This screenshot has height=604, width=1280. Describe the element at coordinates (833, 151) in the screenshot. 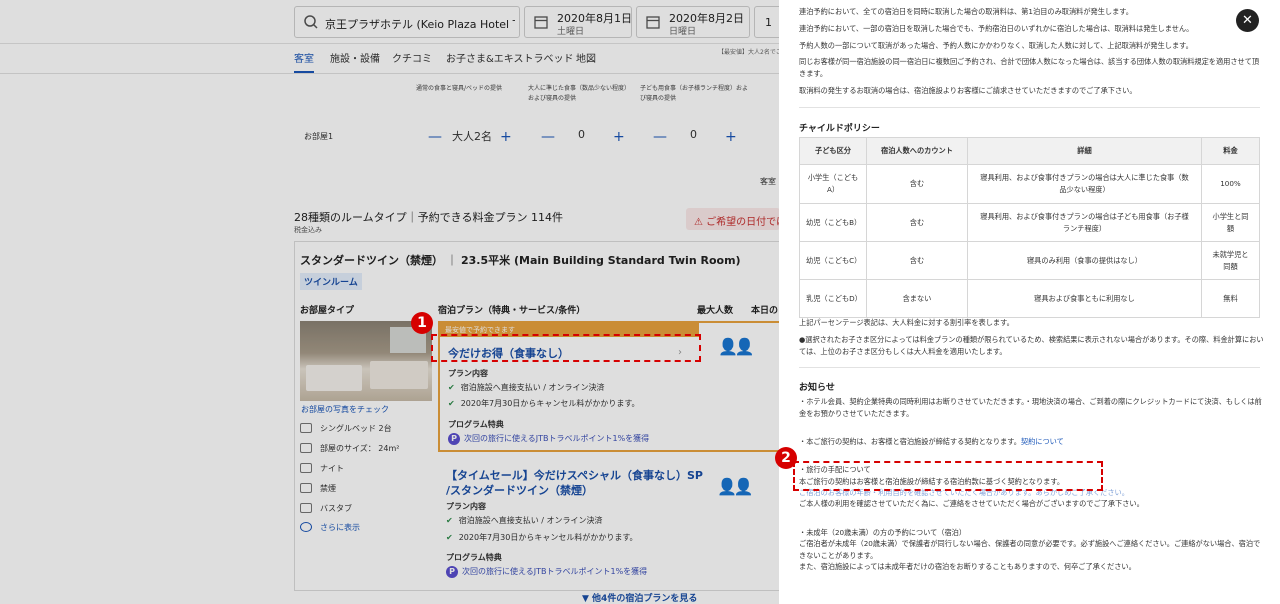

I see `table-header: 子ども区分` at that location.